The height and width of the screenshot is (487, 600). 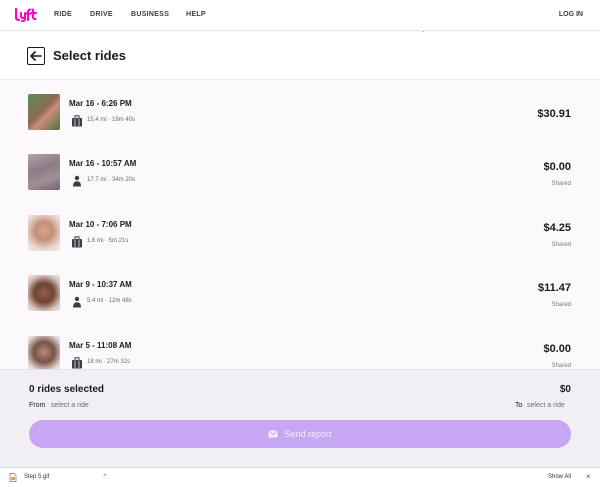 What do you see at coordinates (300, 477) in the screenshot?
I see `download-bar: Step 5.gif ⌃ Show All ×` at bounding box center [300, 477].